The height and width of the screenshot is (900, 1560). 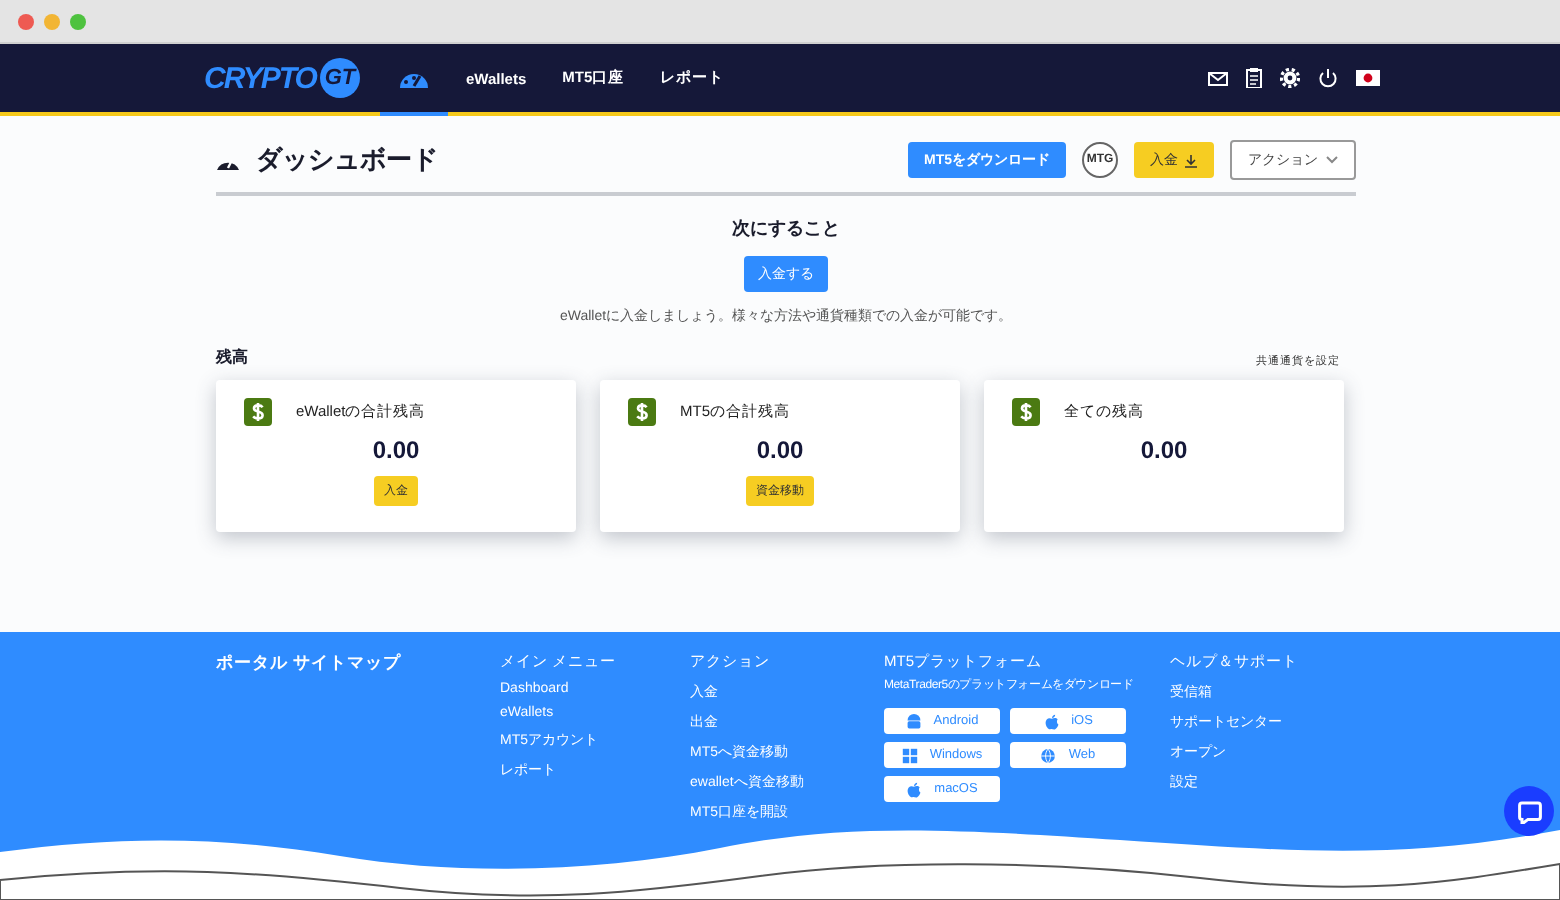 I want to click on close-window-icon, so click(x=26, y=21).